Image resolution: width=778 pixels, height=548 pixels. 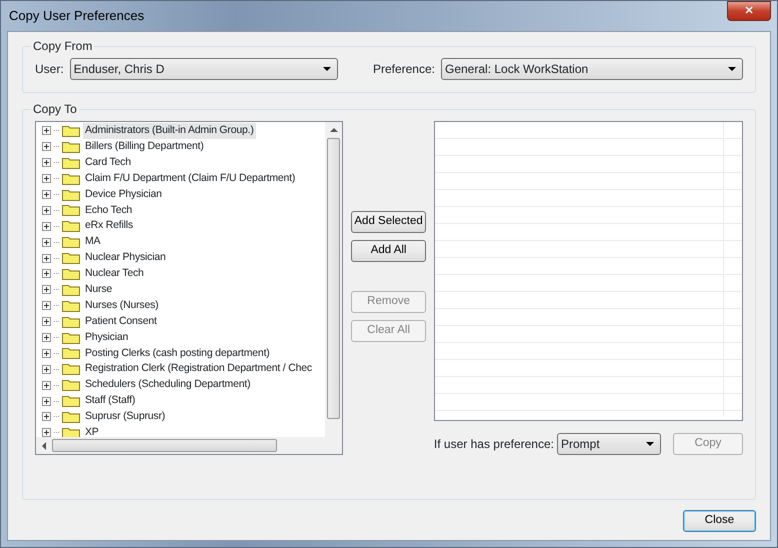 I want to click on tree-item: Nurses (Nurses), so click(x=121, y=306).